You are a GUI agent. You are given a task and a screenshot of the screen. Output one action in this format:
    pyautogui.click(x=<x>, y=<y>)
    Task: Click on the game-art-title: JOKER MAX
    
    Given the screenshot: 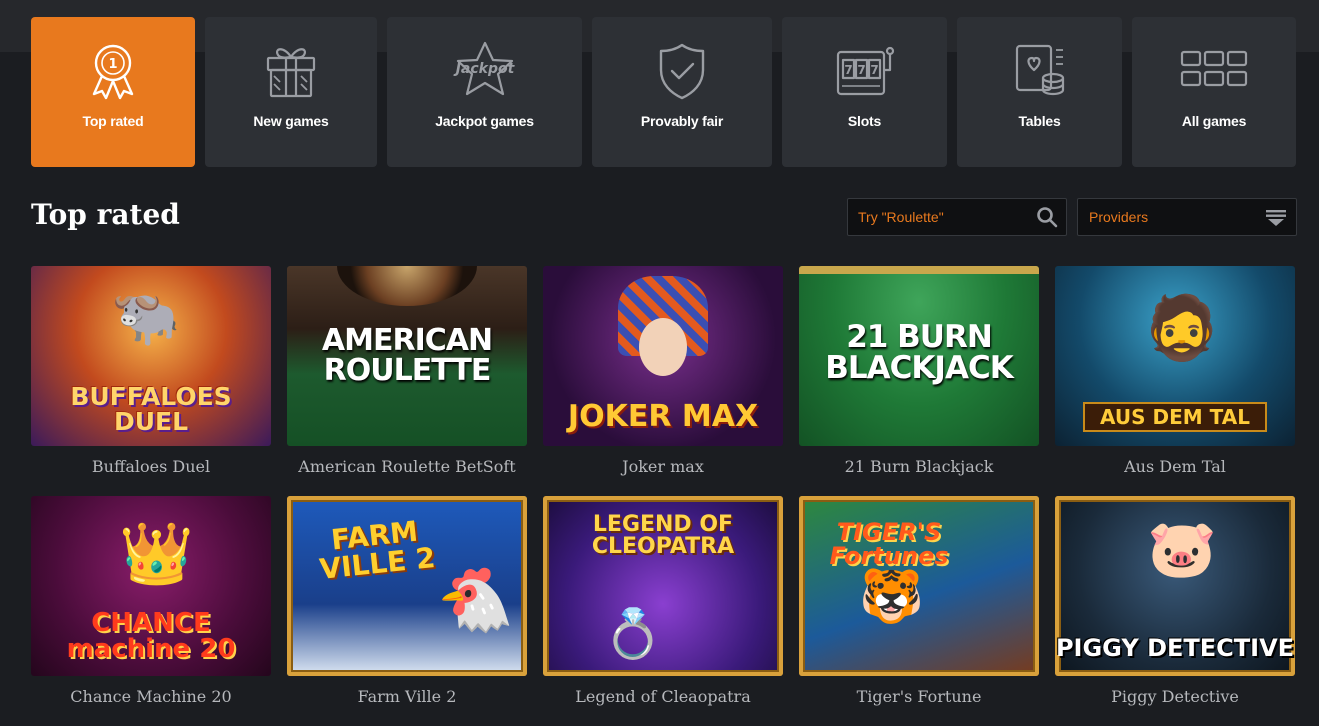 What is the action you would take?
    pyautogui.click(x=663, y=416)
    